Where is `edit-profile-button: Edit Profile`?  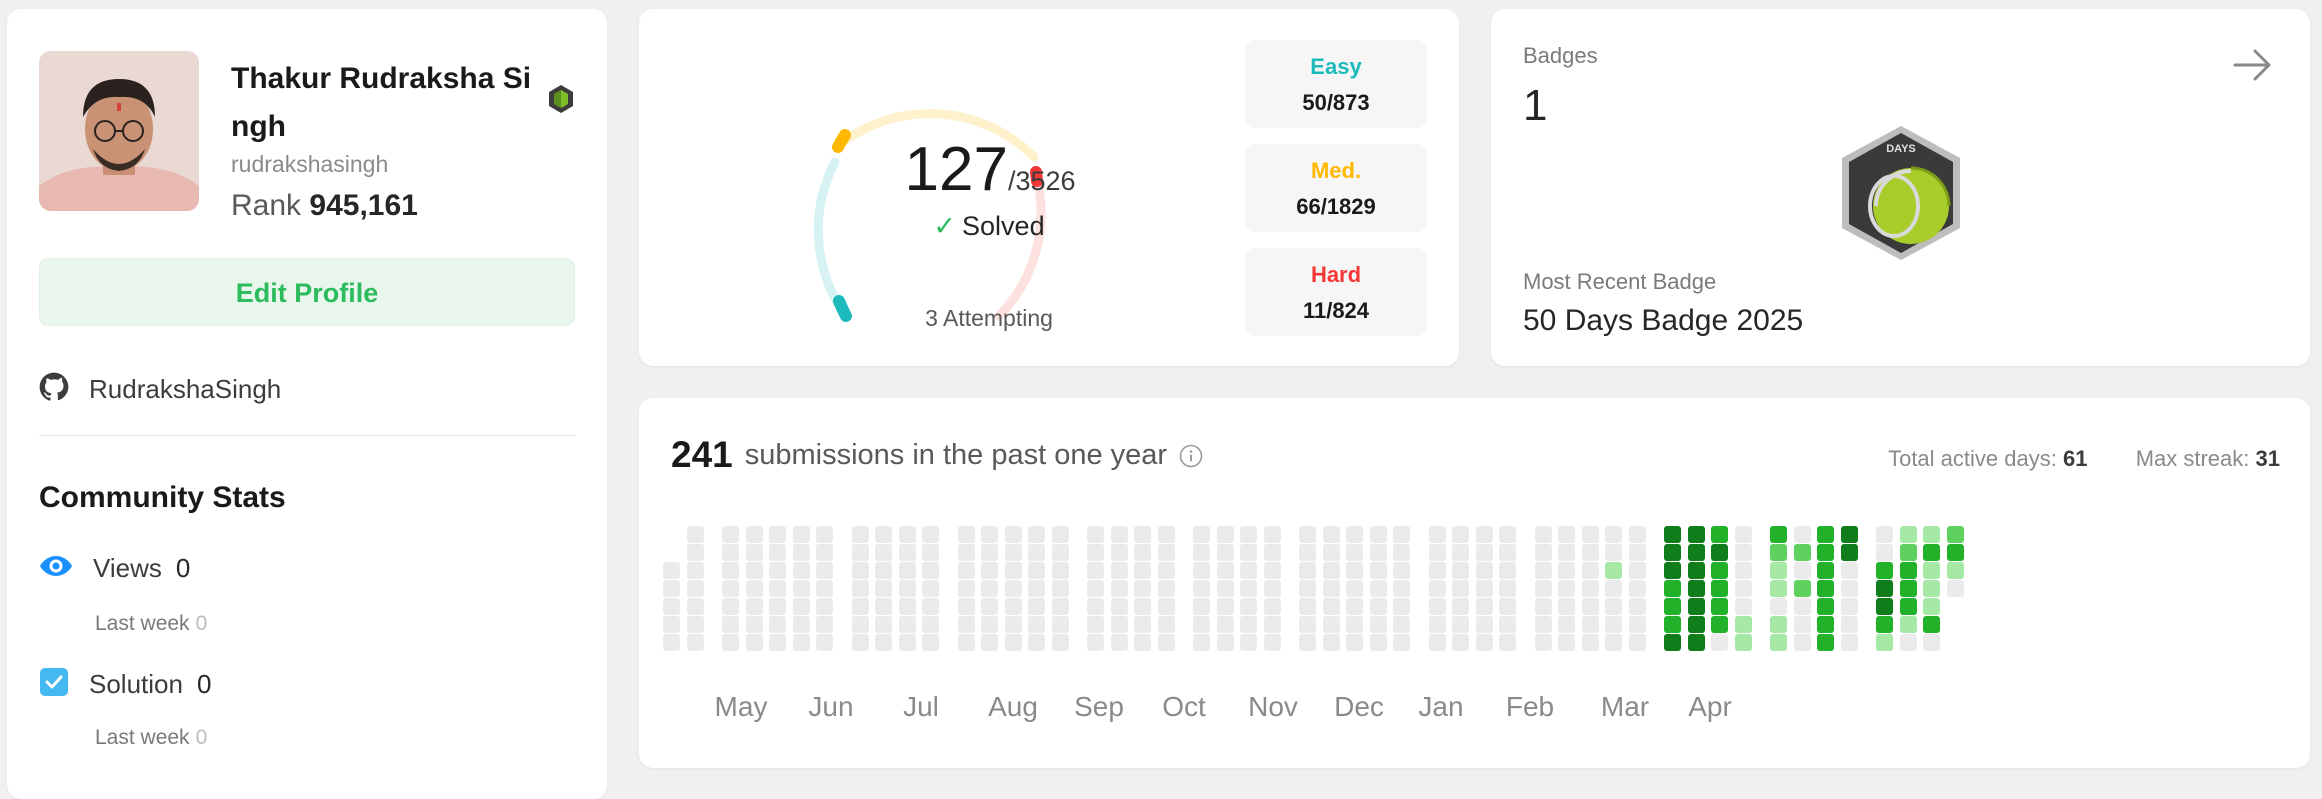 edit-profile-button: Edit Profile is located at coordinates (307, 292).